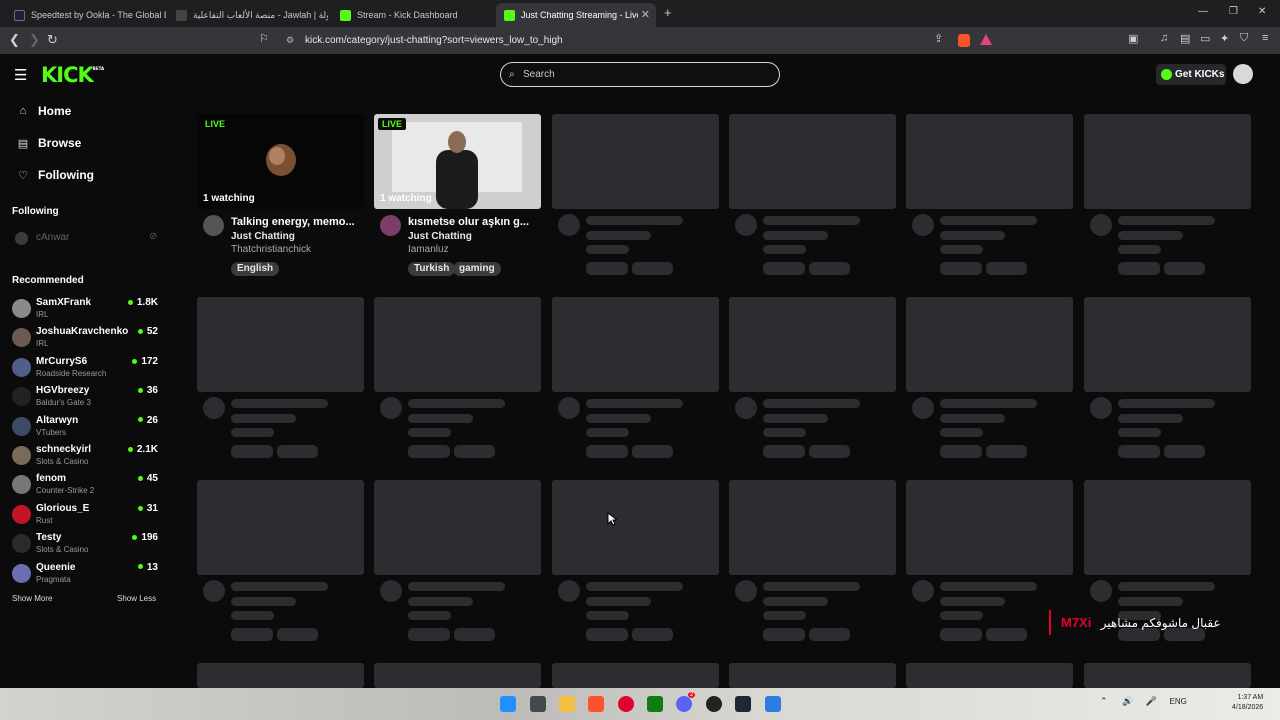 The image size is (1280, 720). Describe the element at coordinates (1265, 38) in the screenshot. I see `menu-icon: ≡` at that location.